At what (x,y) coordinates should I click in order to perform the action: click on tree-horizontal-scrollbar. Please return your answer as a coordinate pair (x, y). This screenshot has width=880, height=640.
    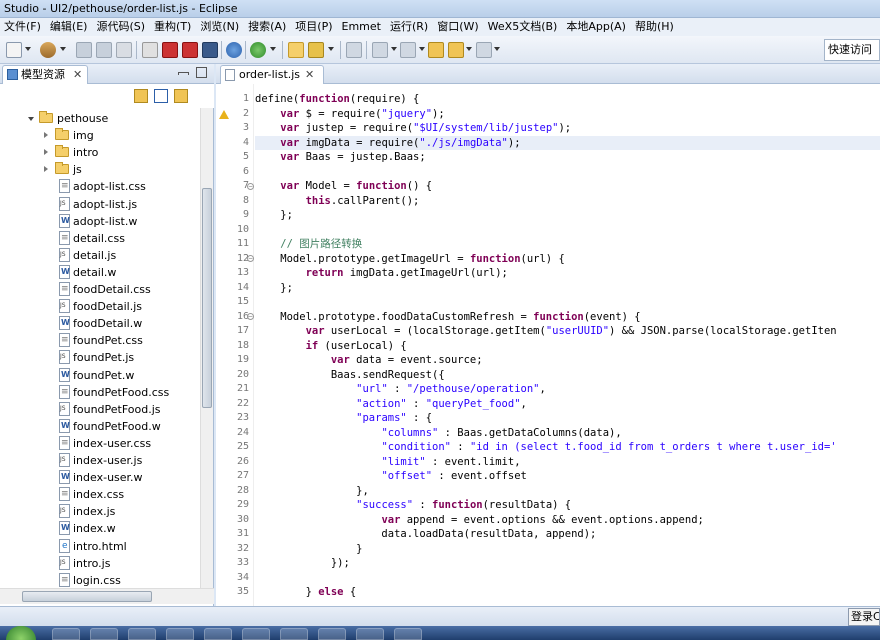
    Looking at the image, I should click on (107, 596).